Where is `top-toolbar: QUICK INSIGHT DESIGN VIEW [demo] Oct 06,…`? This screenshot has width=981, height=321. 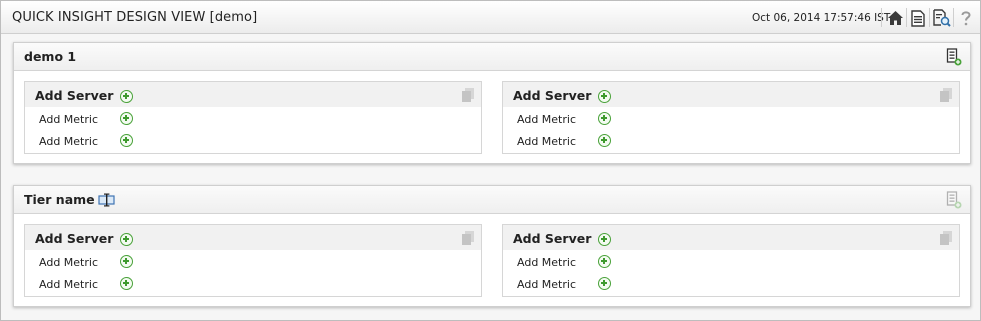 top-toolbar: QUICK INSIGHT DESIGN VIEW [demo] Oct 06,… is located at coordinates (490, 17).